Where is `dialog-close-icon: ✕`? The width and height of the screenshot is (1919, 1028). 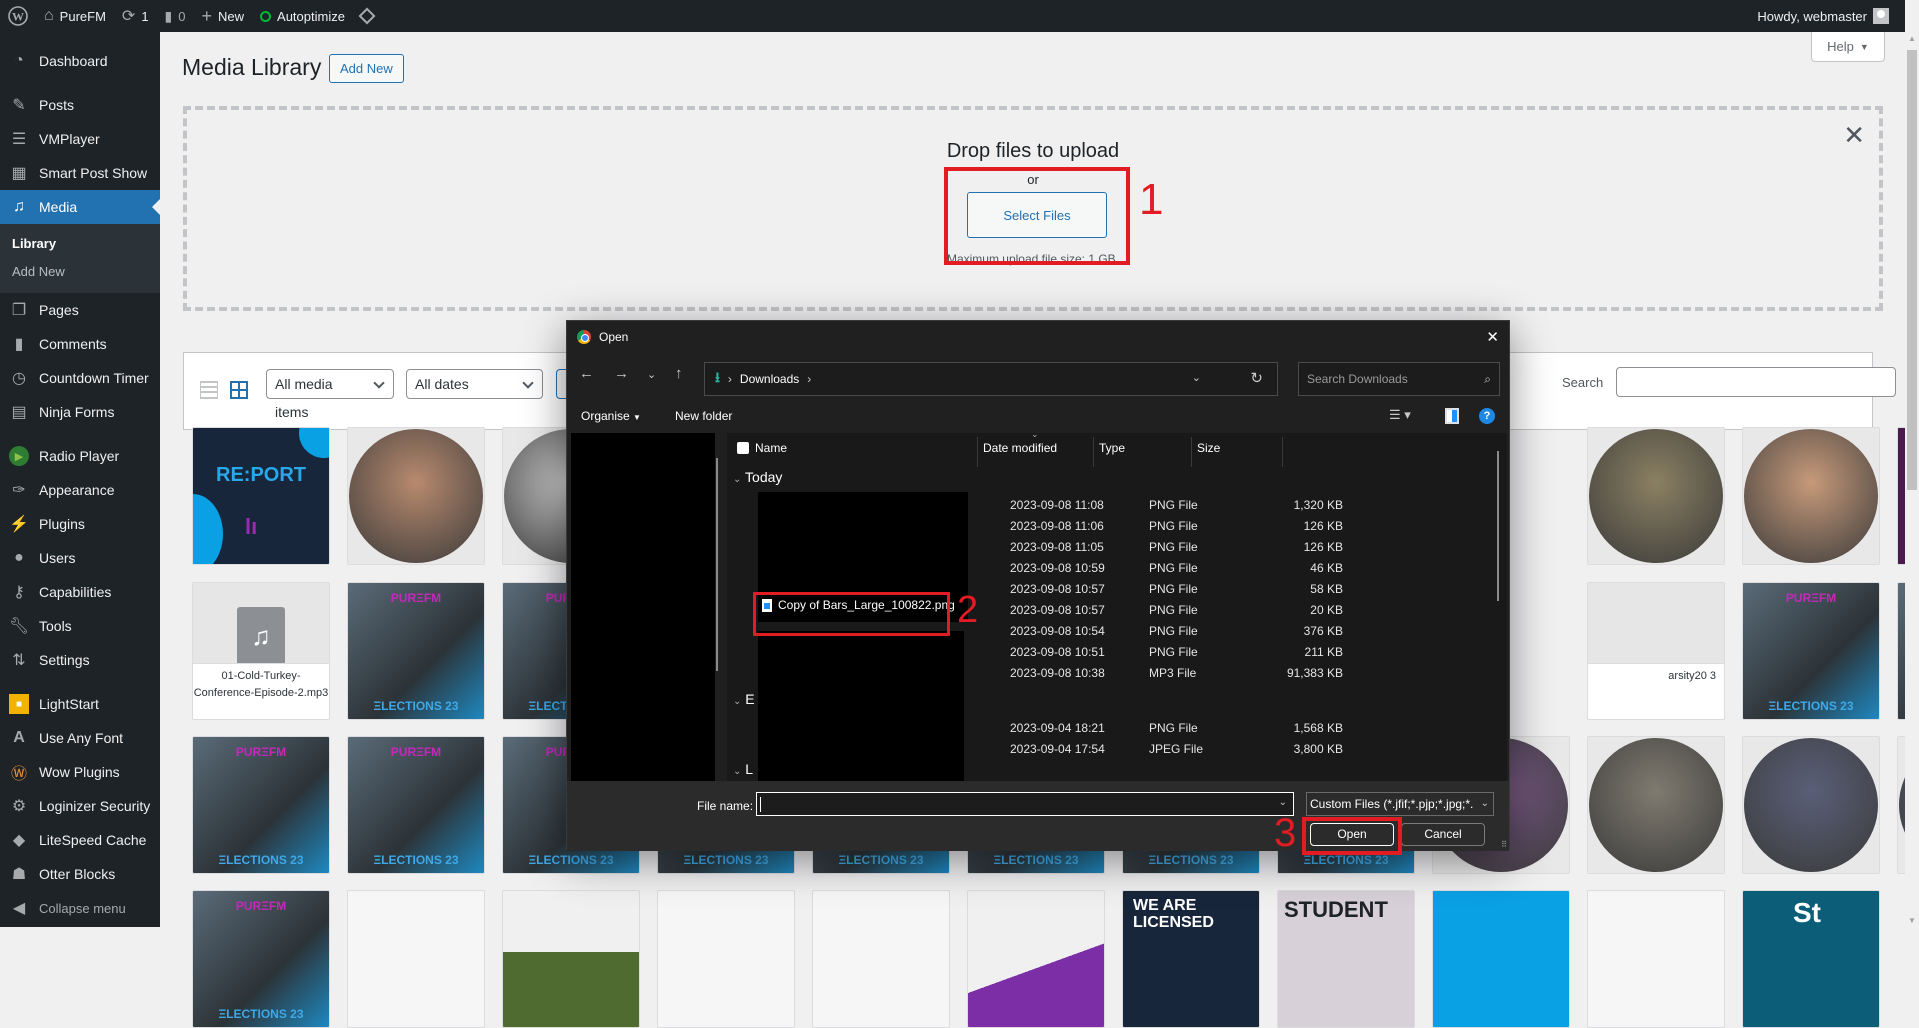 dialog-close-icon: ✕ is located at coordinates (1492, 337).